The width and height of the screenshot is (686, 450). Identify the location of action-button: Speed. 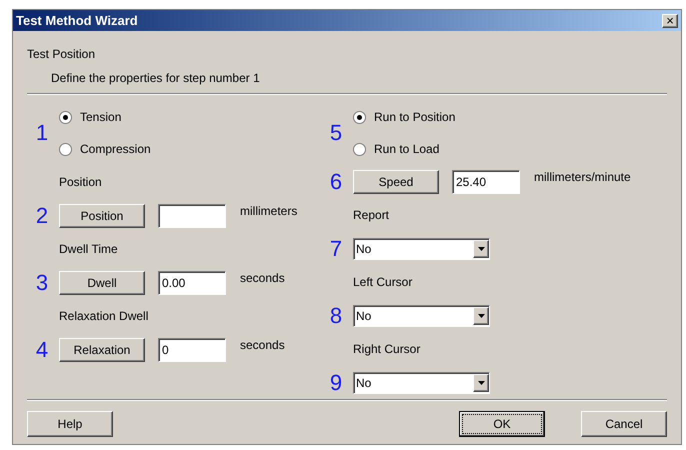
(396, 182).